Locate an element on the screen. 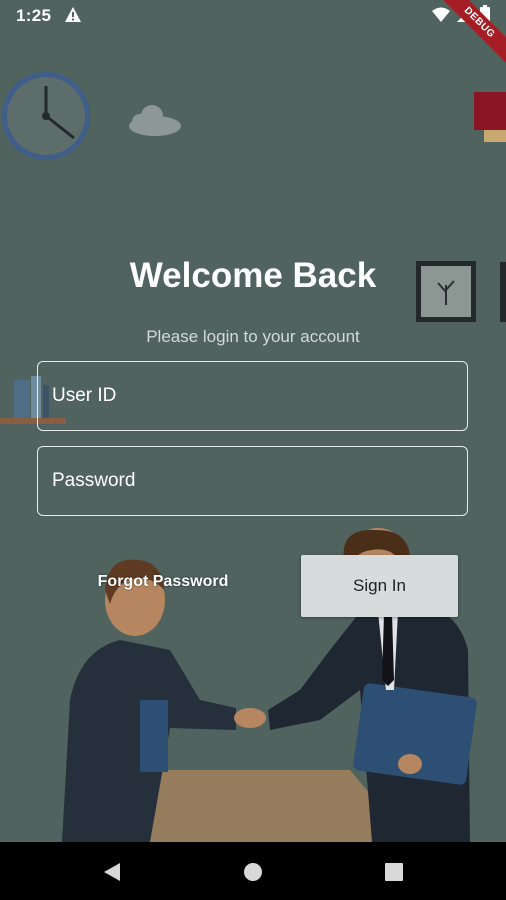 This screenshot has width=506, height=900. wifi-icon is located at coordinates (441, 14).